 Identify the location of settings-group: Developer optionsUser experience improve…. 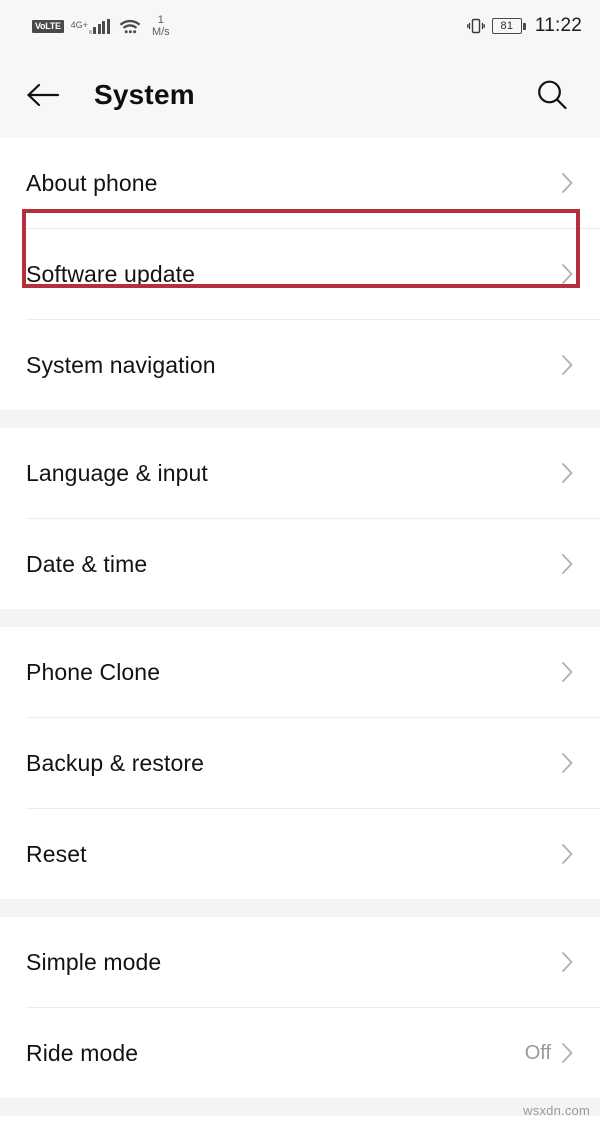
(300, 1121).